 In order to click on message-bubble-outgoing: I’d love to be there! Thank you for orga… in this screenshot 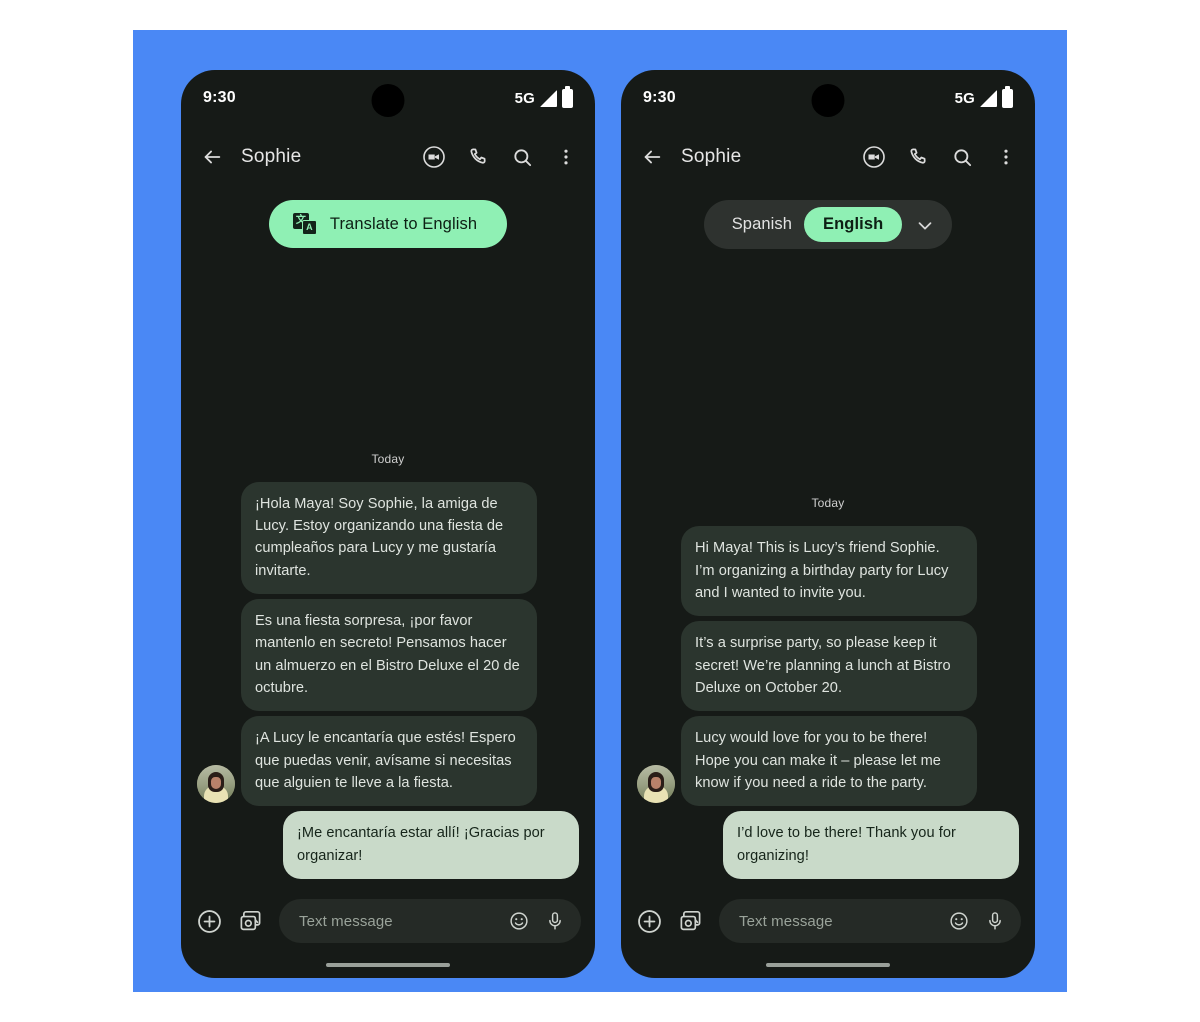, I will do `click(871, 845)`.